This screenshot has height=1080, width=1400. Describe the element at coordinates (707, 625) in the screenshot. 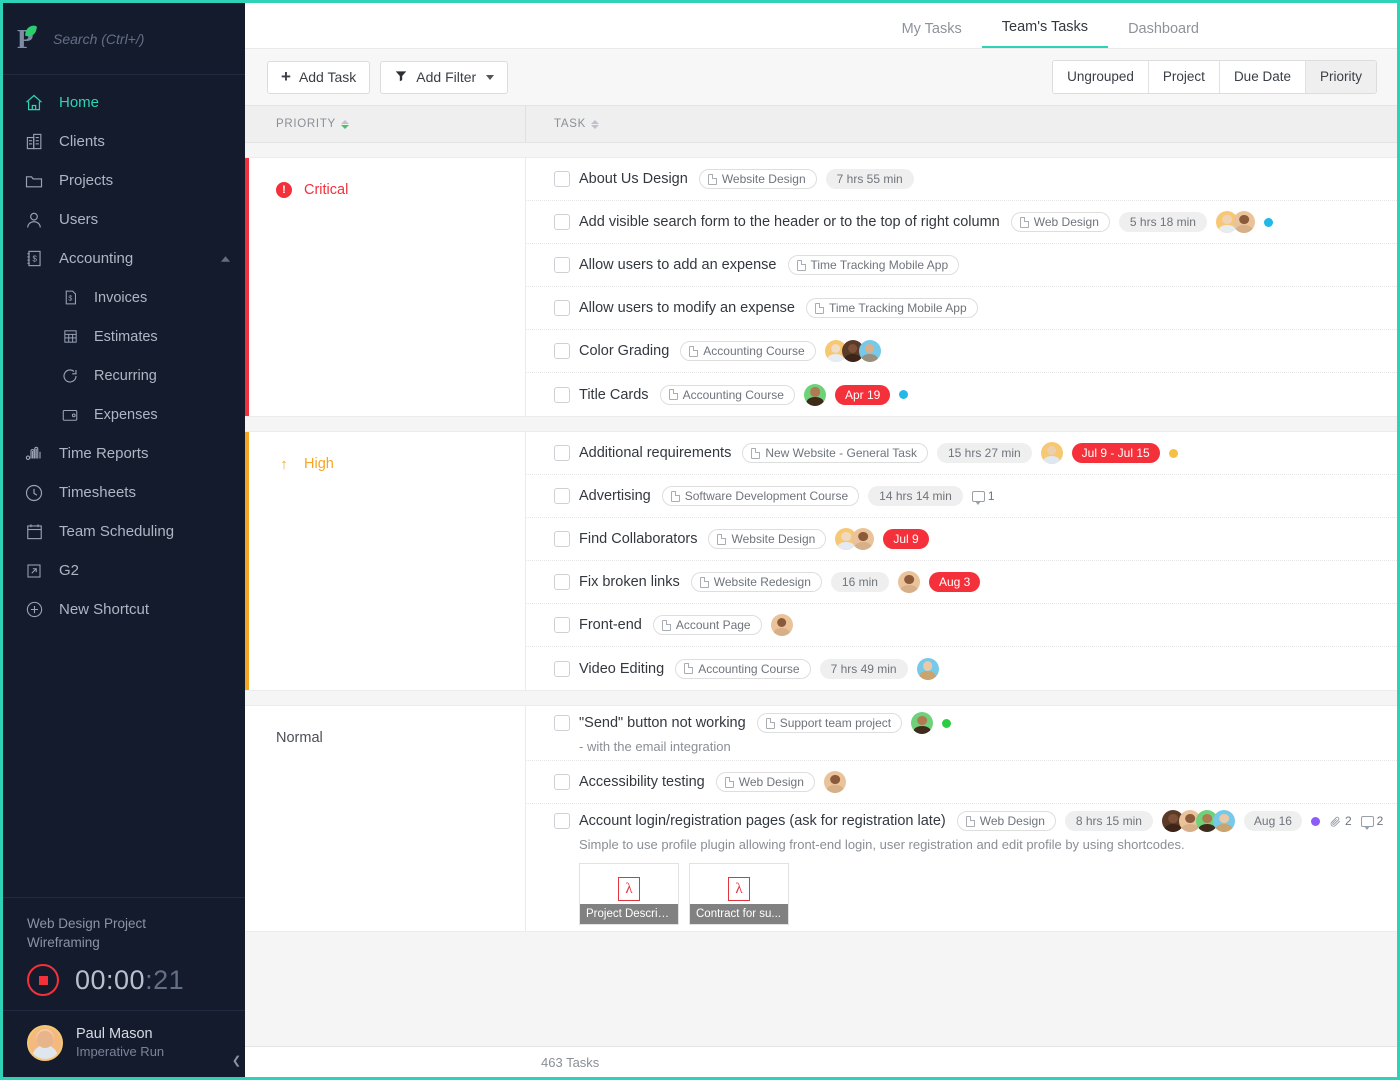

I see `project-chip: Account Page` at that location.